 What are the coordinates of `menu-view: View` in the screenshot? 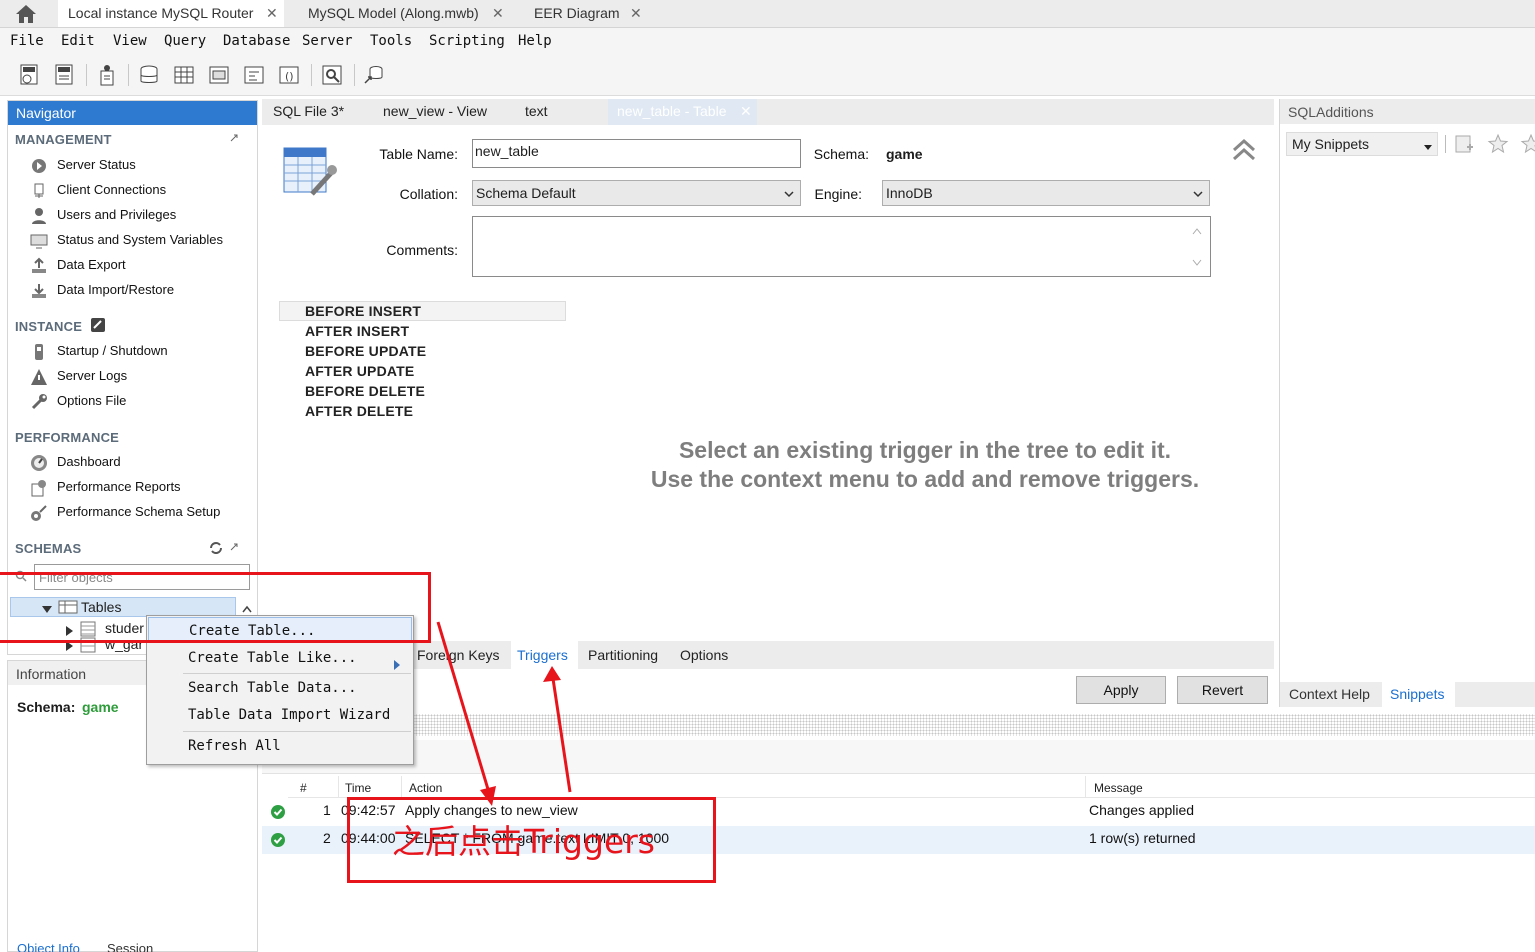 It's located at (130, 41).